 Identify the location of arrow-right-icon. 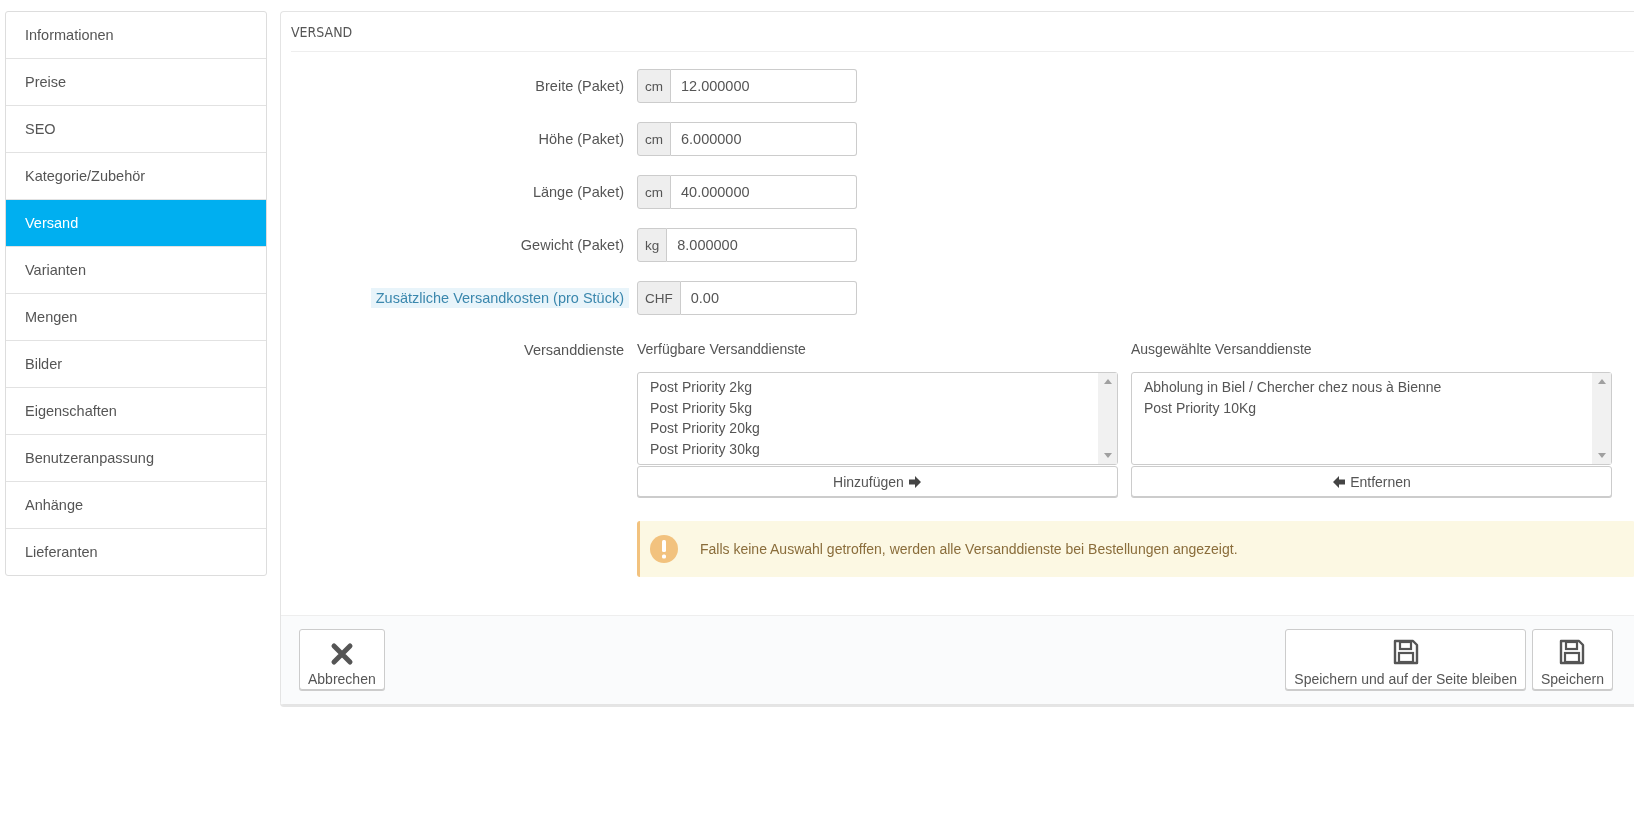
(914, 481).